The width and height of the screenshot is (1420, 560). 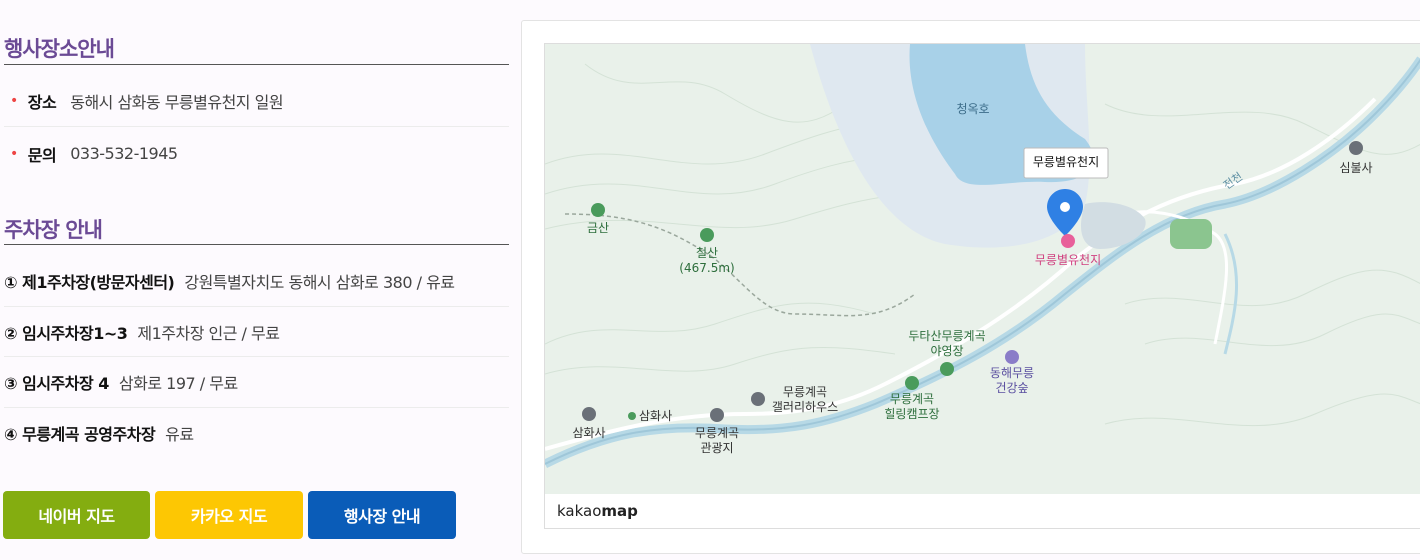 What do you see at coordinates (972, 109) in the screenshot?
I see `lake-label: 청옥호` at bounding box center [972, 109].